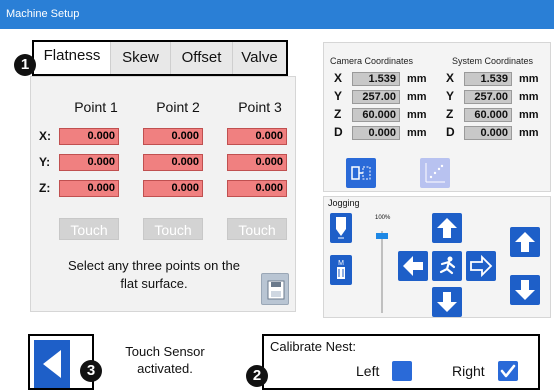 This screenshot has height=390, width=554. Describe the element at coordinates (165, 360) in the screenshot. I see `touch-sensor-status: Touch Sensor activated.` at that location.